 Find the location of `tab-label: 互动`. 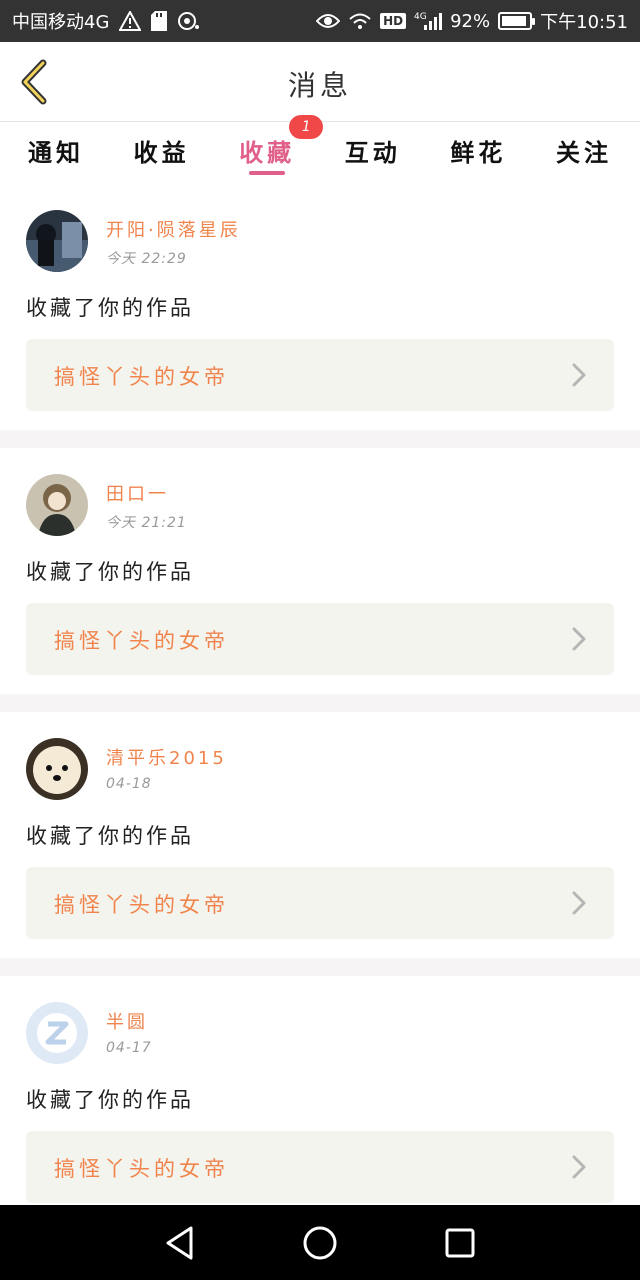

tab-label: 互动 is located at coordinates (372, 153).